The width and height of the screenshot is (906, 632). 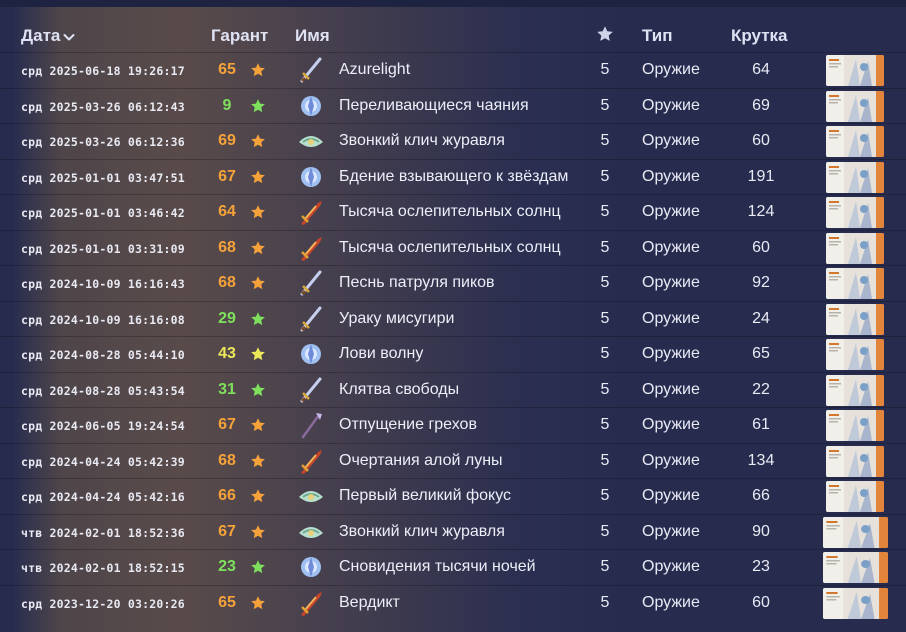 What do you see at coordinates (761, 424) in the screenshot?
I see `pull-number: 61` at bounding box center [761, 424].